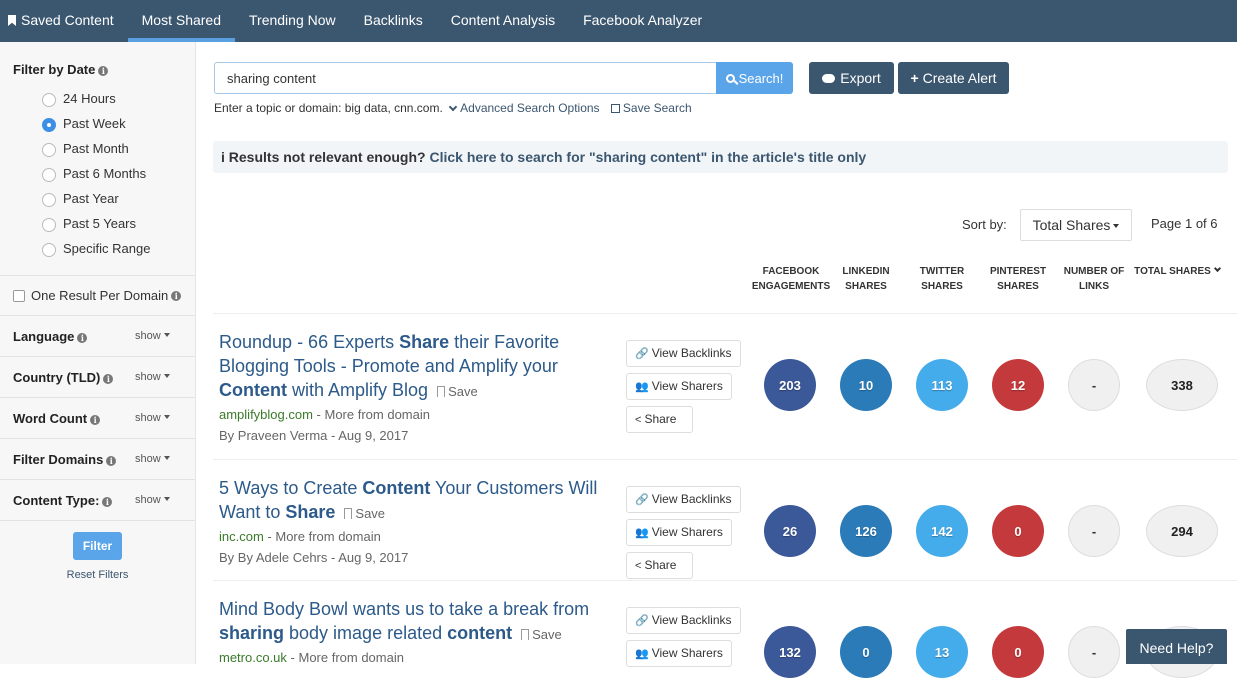  I want to click on tab-most-shared: Most Shared, so click(181, 21).